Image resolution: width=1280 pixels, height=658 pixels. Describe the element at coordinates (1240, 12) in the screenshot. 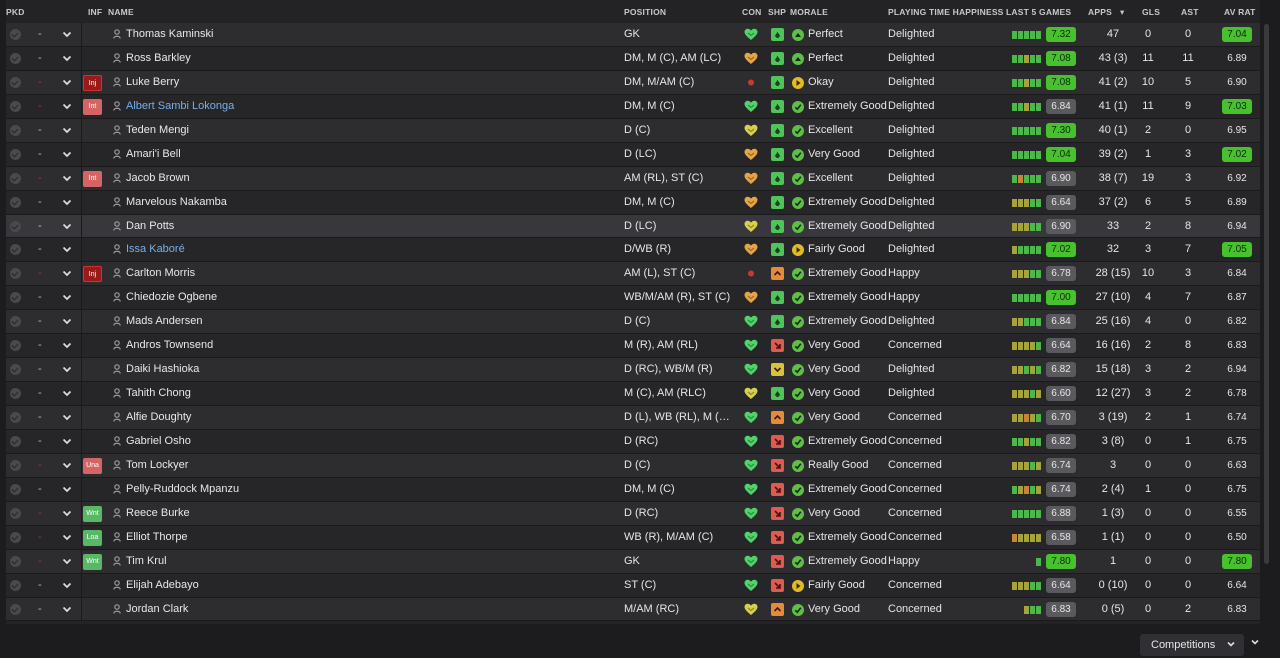

I see `header-av-rat: AV RAT` at that location.